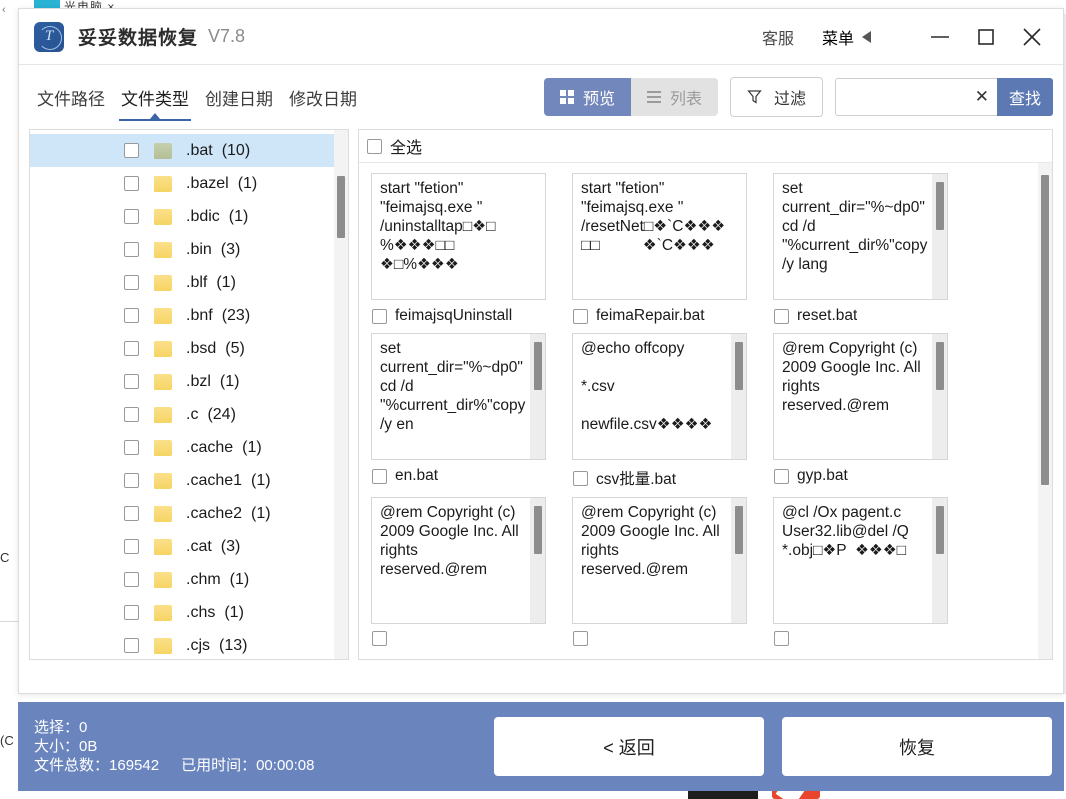 The width and height of the screenshot is (1066, 799). Describe the element at coordinates (189, 150) in the screenshot. I see `file-type-row: .bat (10)` at that location.